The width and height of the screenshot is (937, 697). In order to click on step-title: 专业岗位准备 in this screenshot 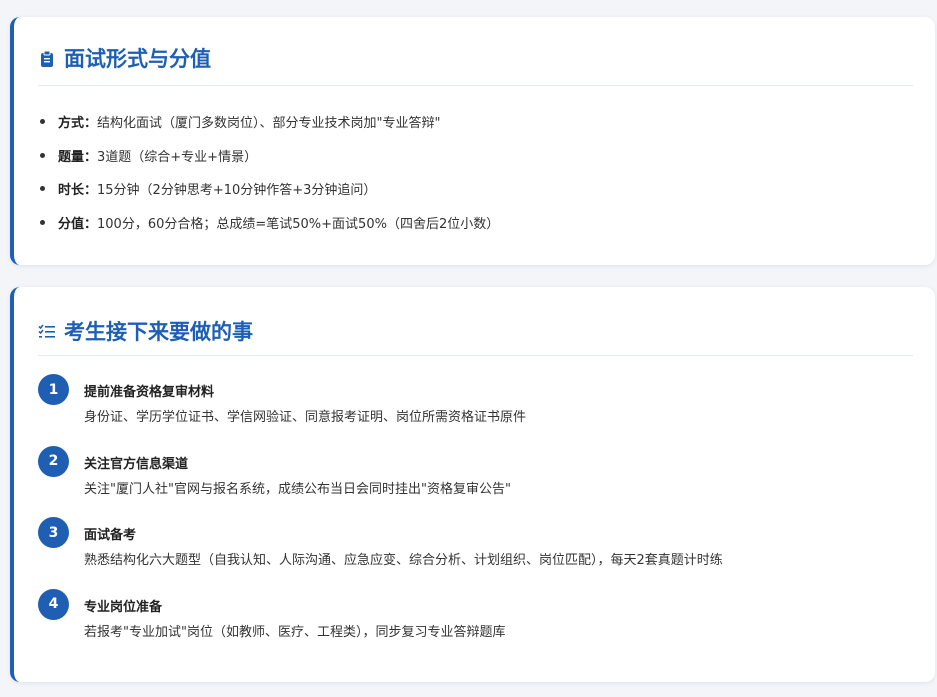, I will do `click(123, 607)`.